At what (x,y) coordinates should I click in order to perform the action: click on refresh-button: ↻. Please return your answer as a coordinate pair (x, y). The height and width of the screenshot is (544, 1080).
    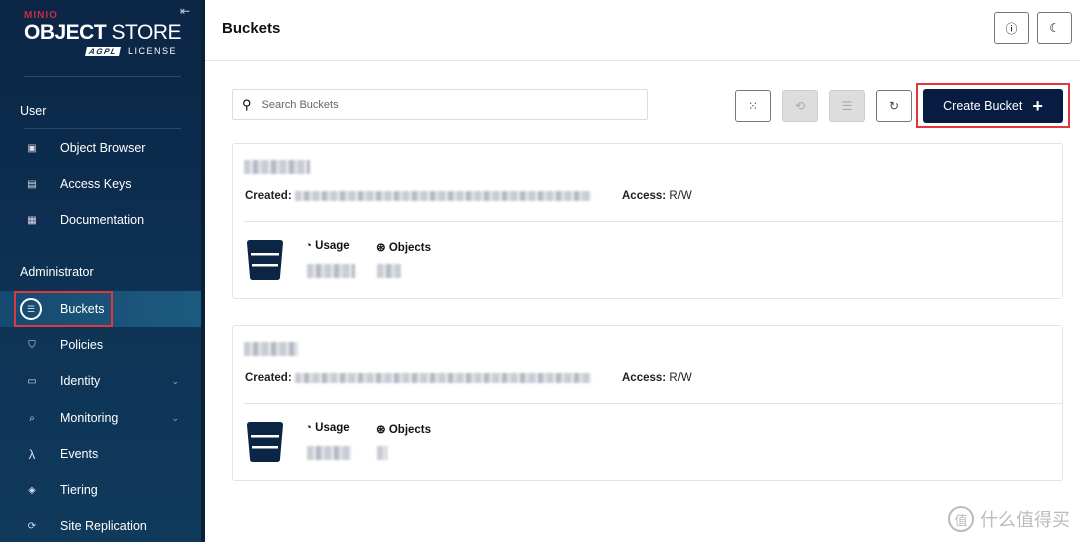
    Looking at the image, I should click on (894, 106).